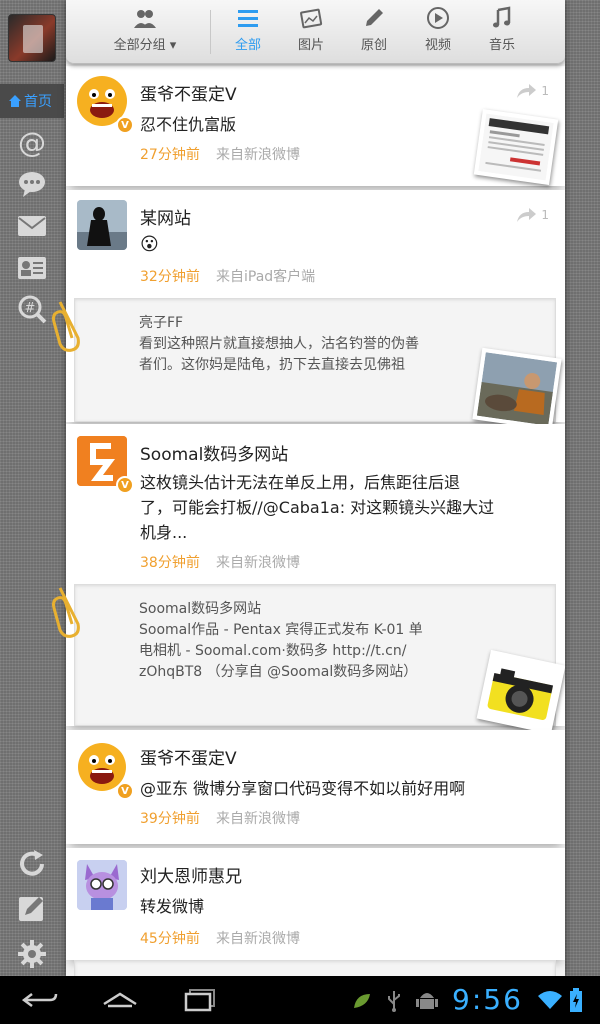 The width and height of the screenshot is (600, 1024). Describe the element at coordinates (191, 874) in the screenshot. I see `post-username: 刘大恩师惠兄` at that location.